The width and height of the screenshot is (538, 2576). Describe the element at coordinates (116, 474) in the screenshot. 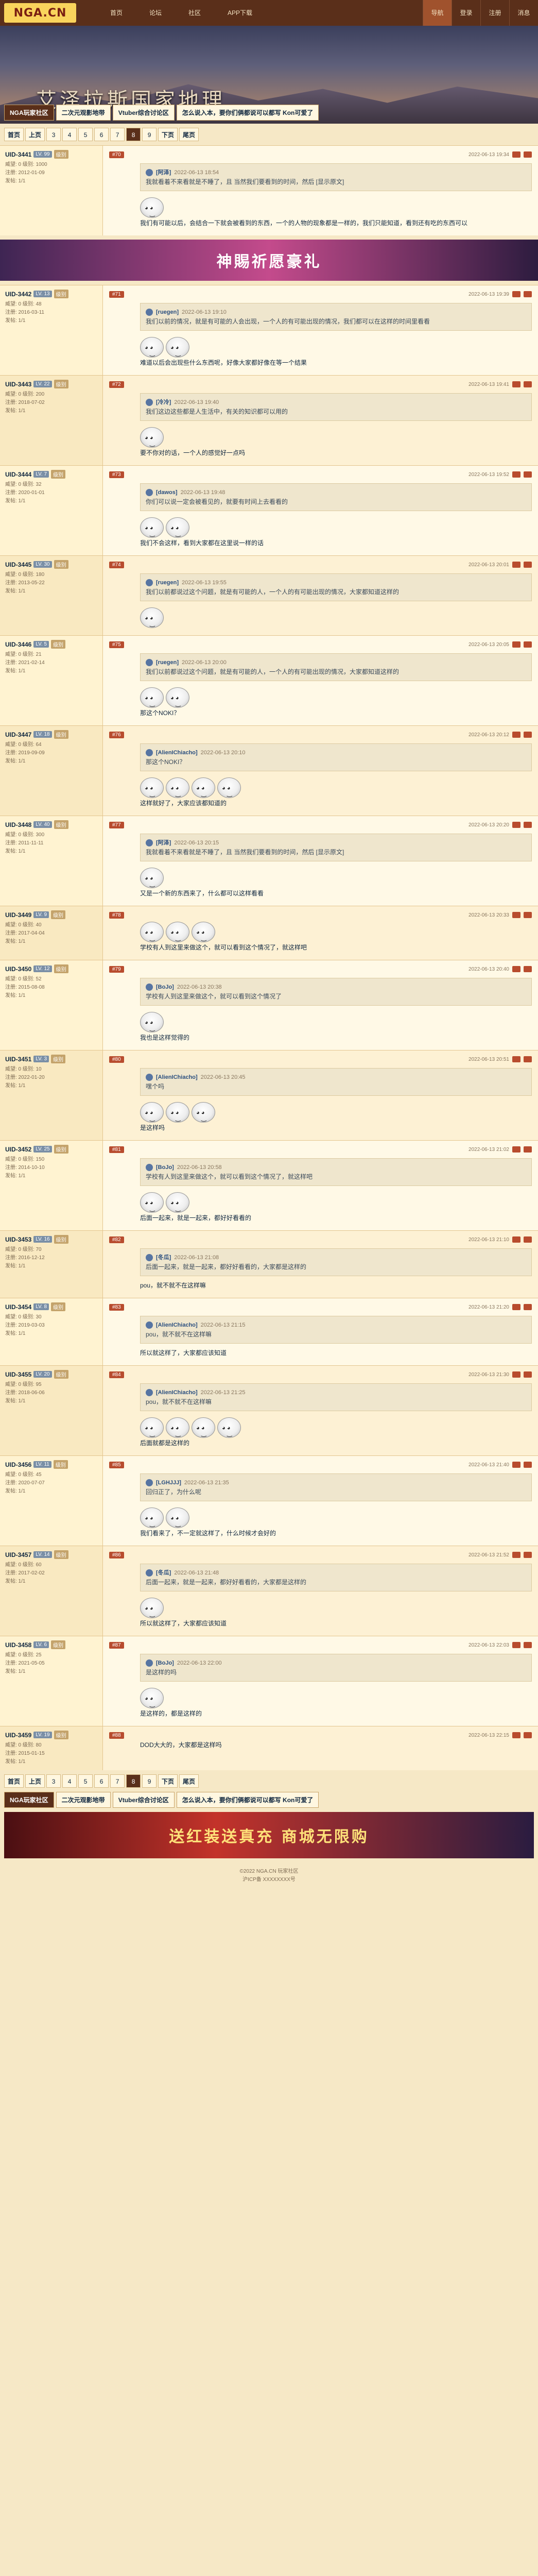

I see `floor-number: #73` at that location.